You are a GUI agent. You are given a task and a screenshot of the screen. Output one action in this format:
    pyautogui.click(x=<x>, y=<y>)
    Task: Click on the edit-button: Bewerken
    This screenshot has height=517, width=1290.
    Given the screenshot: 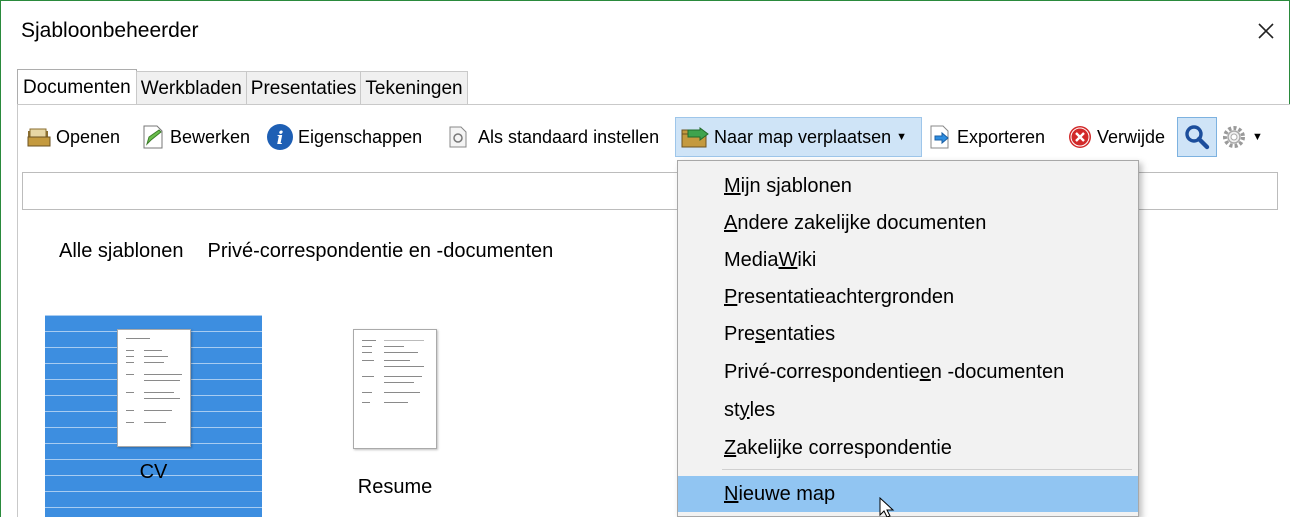 What is the action you would take?
    pyautogui.click(x=195, y=137)
    